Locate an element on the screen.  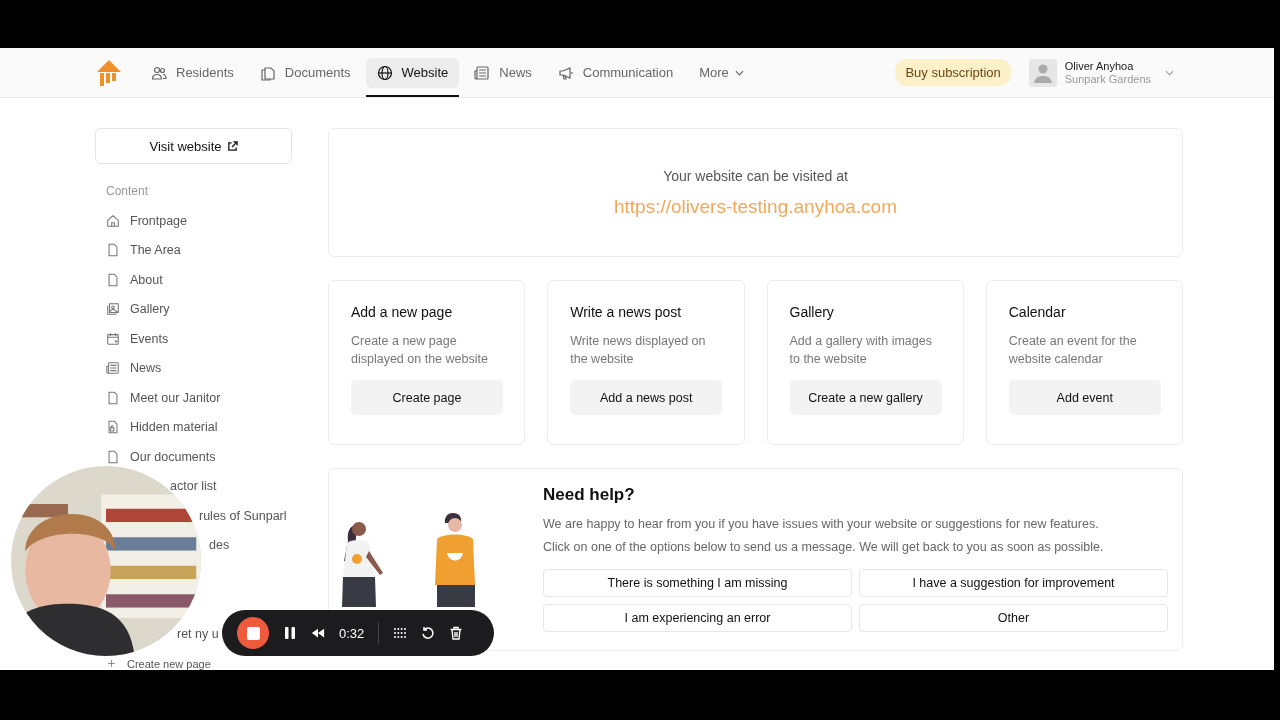
nav-tab: News is located at coordinates (503, 72).